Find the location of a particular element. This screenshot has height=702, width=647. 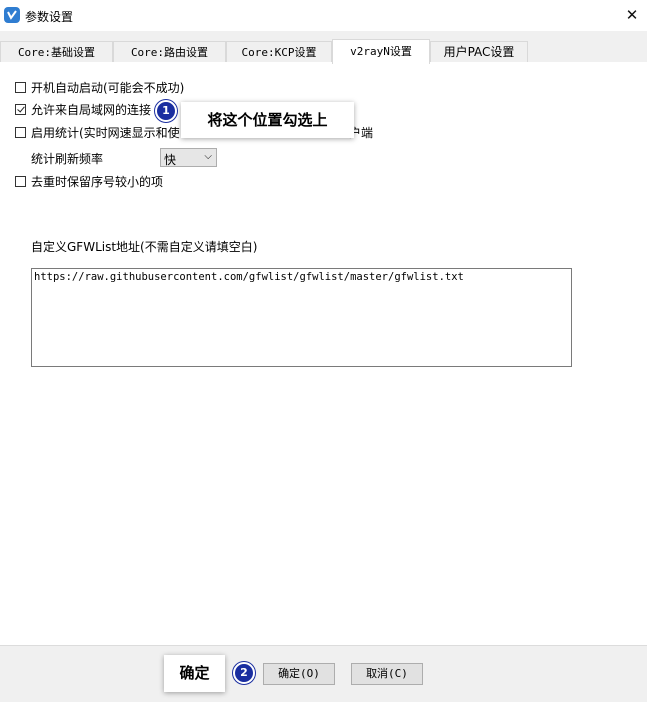

dedup-checkbox is located at coordinates (20, 181).